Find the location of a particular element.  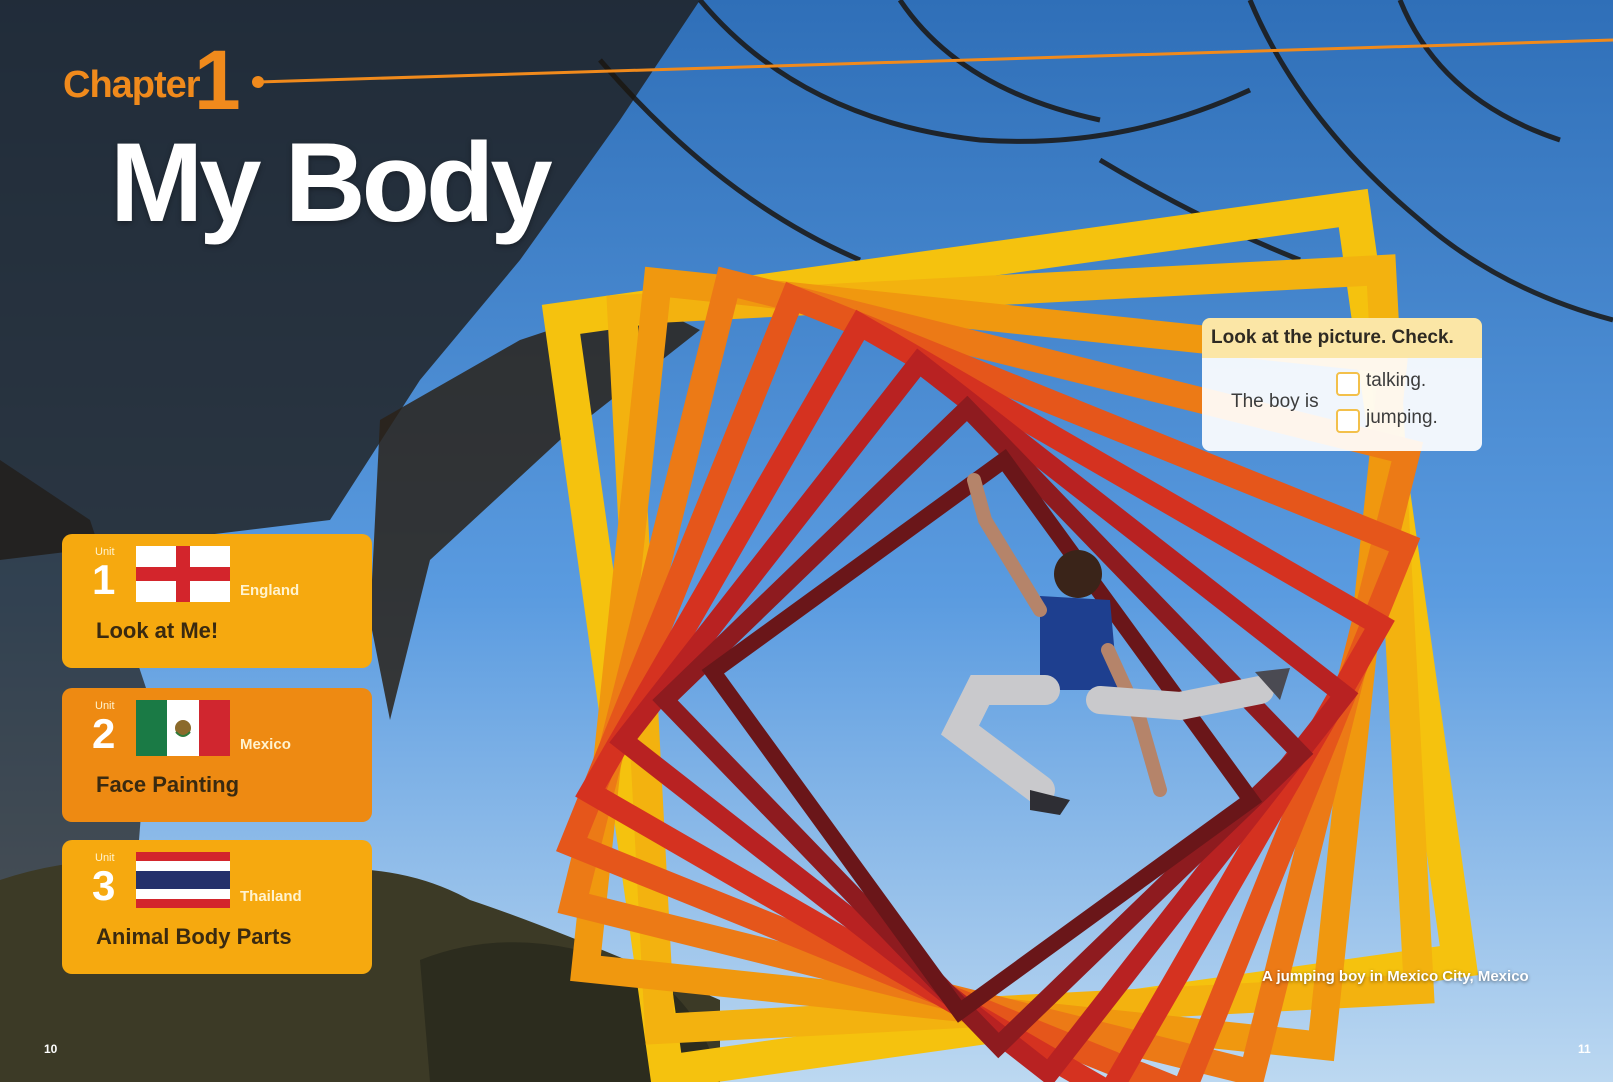

page-number-right: 11 is located at coordinates (1584, 1049).